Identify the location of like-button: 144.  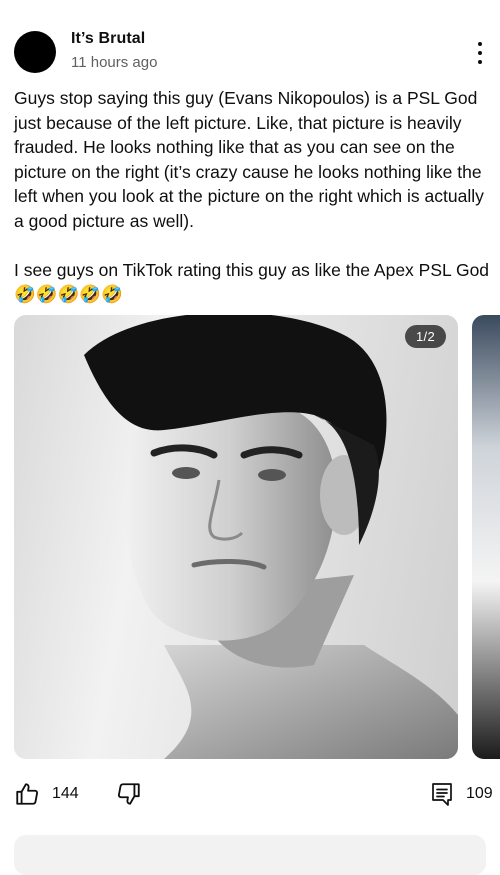
(46, 794).